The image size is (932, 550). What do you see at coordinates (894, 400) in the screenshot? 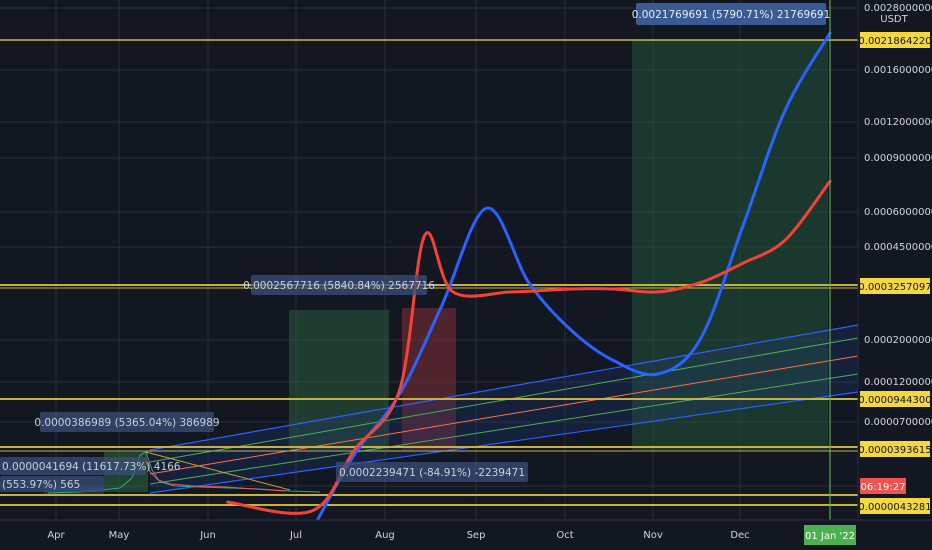
I see `level-price-tag-text: 0.0000944300` at bounding box center [894, 400].